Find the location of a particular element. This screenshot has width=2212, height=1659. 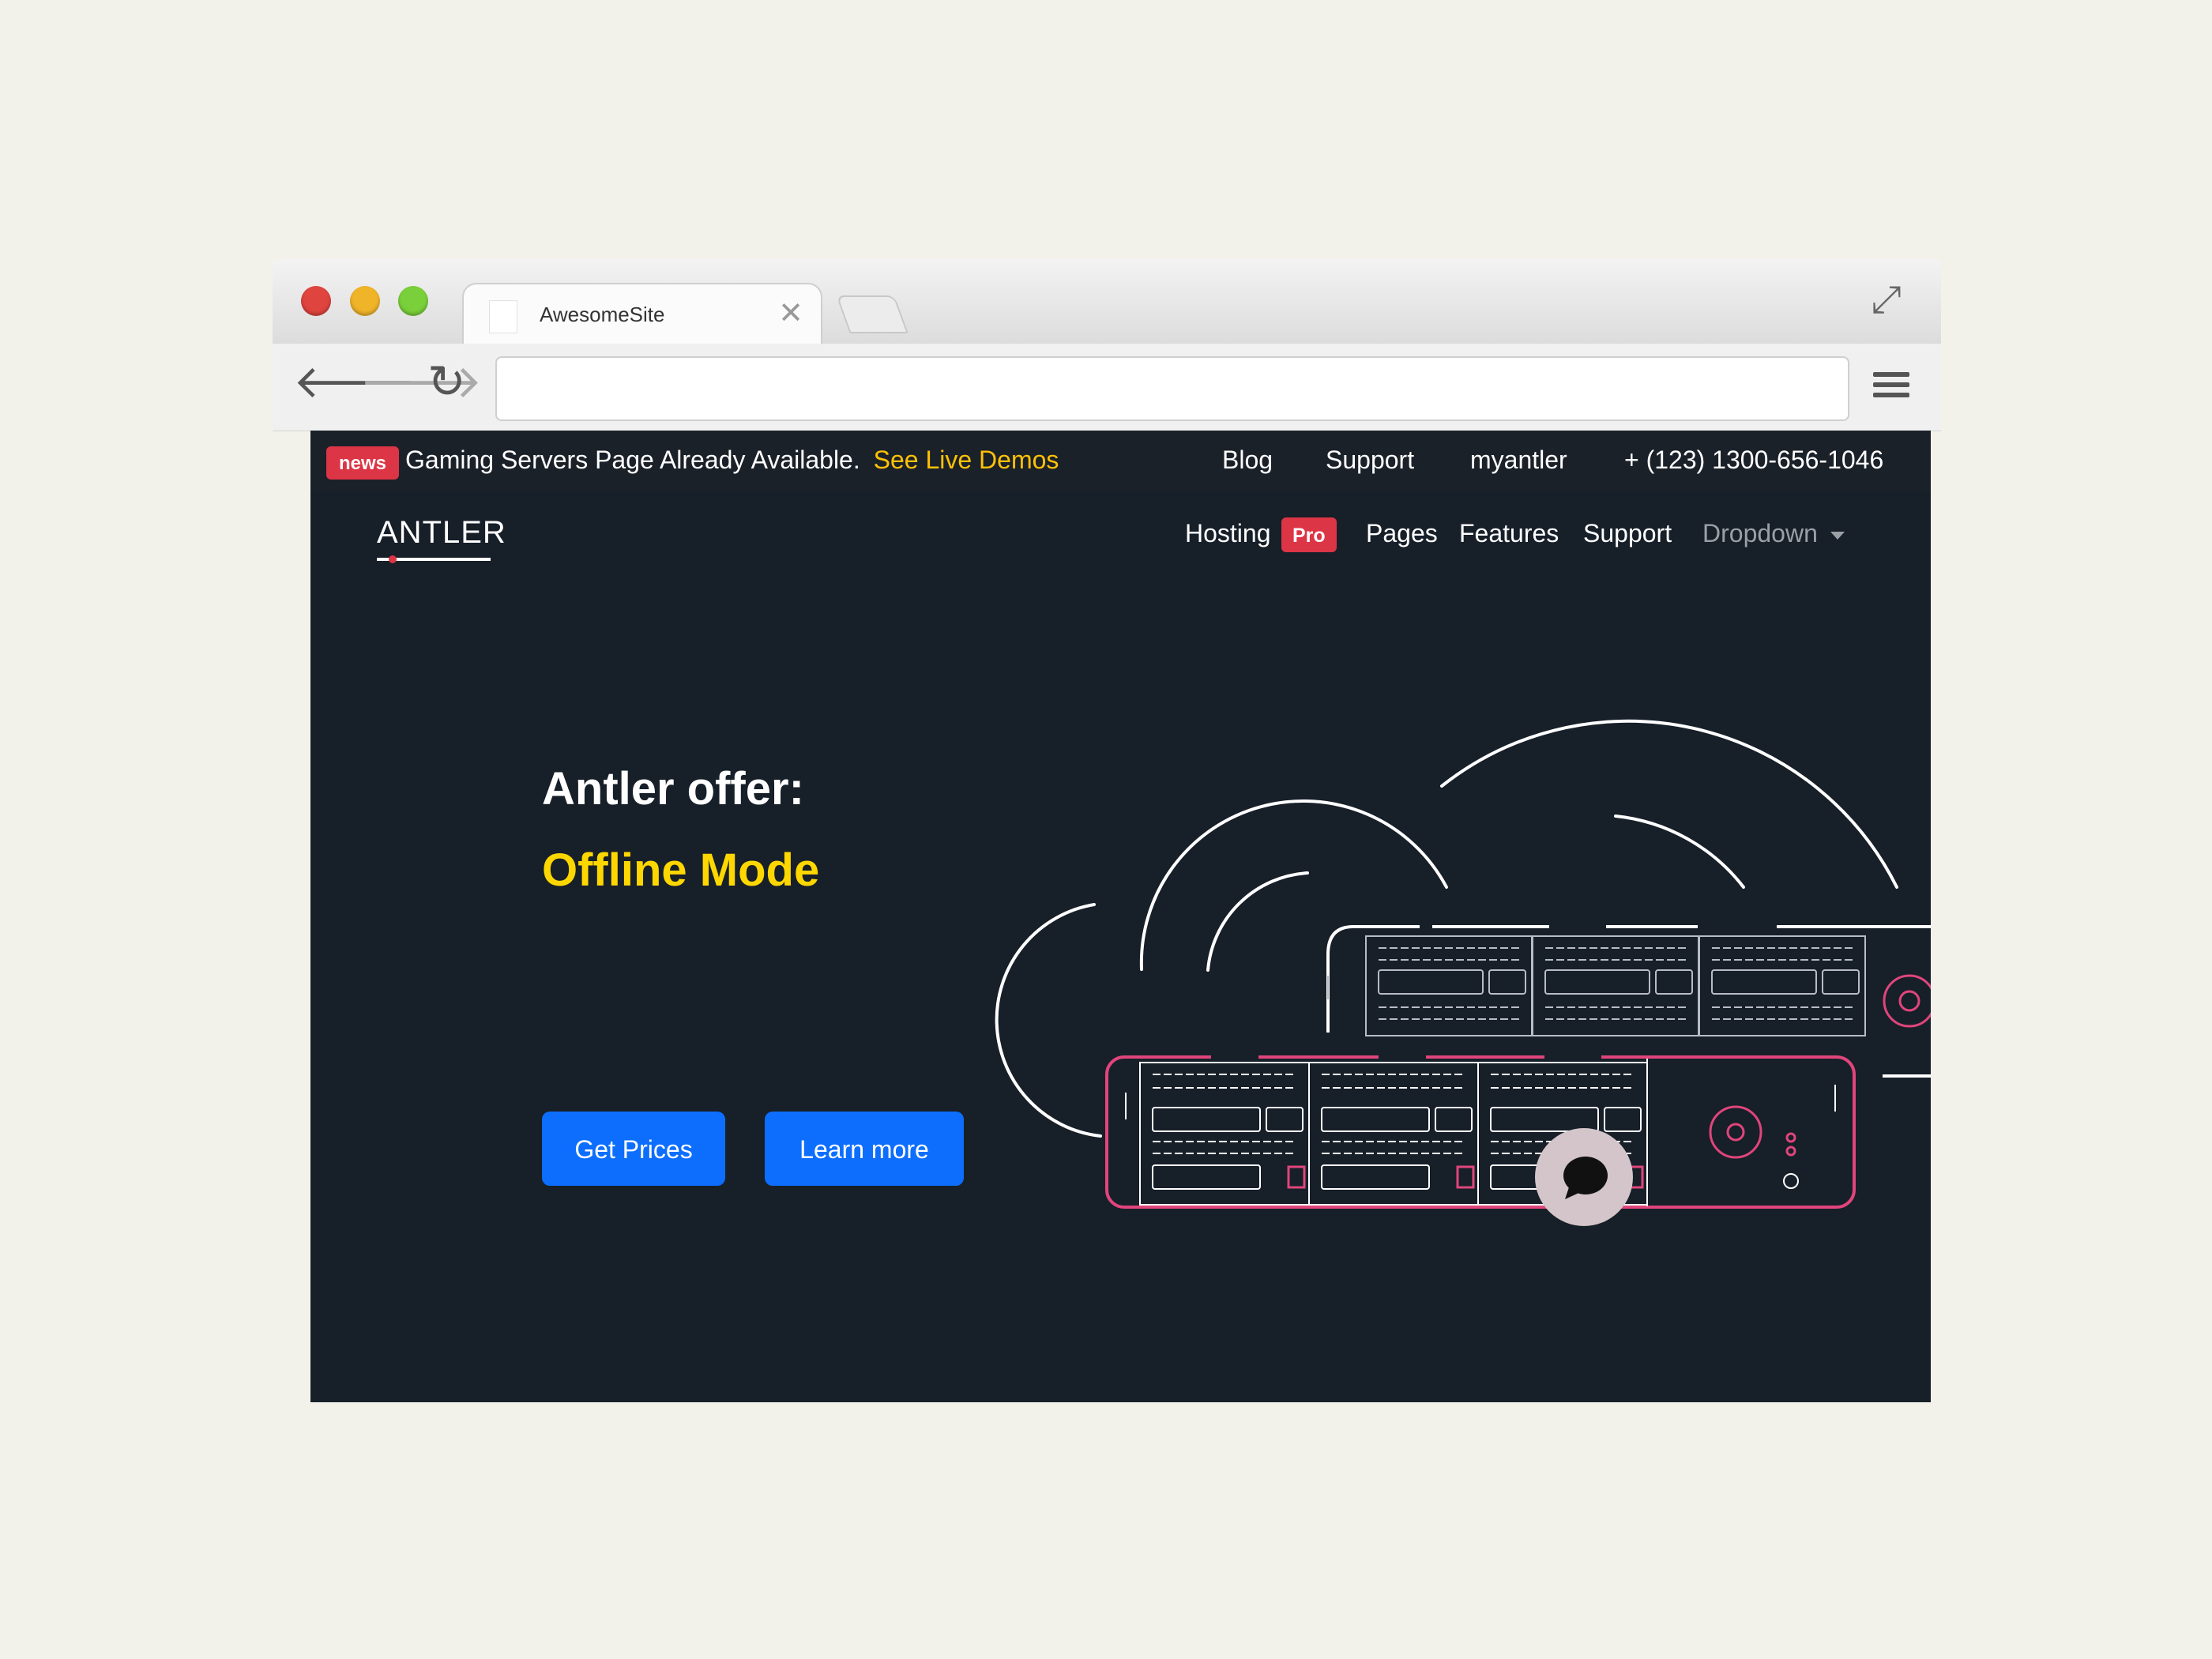

back-server-dial is located at coordinates (1907, 1001).